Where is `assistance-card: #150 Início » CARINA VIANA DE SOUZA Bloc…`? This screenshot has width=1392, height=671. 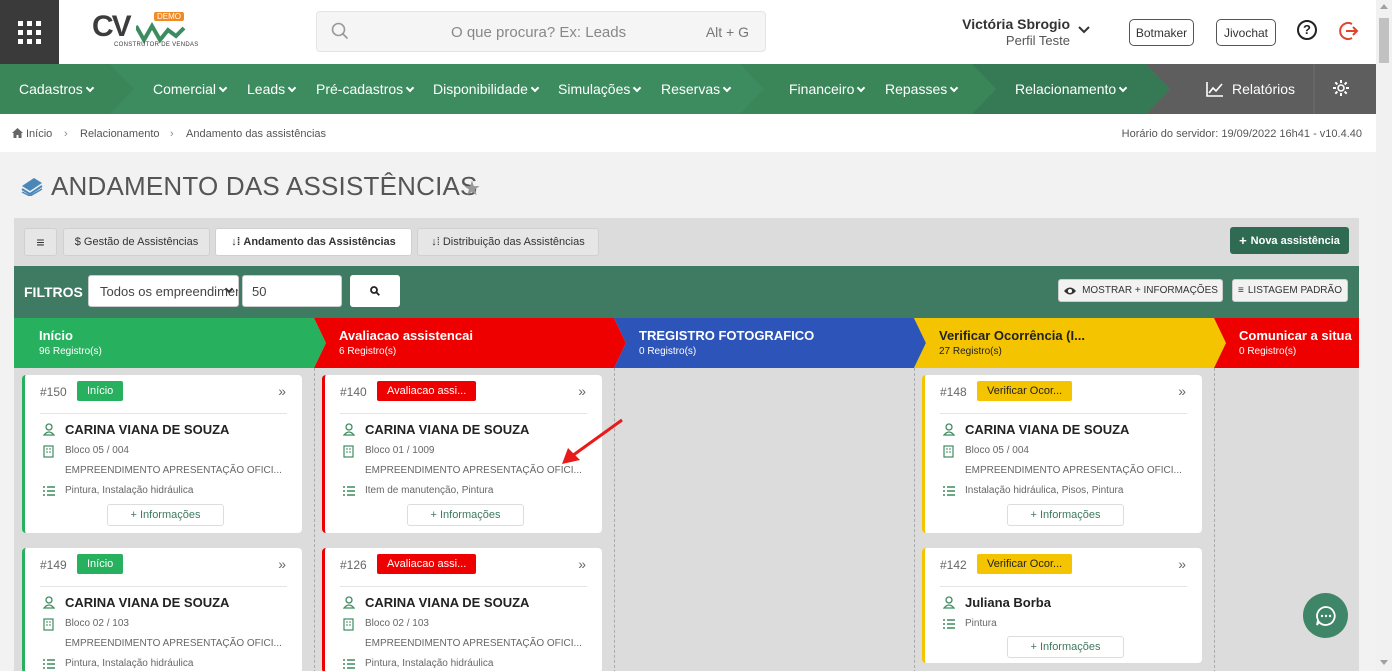
assistance-card: #150 Início » CARINA VIANA DE SOUZA Bloc… is located at coordinates (162, 454).